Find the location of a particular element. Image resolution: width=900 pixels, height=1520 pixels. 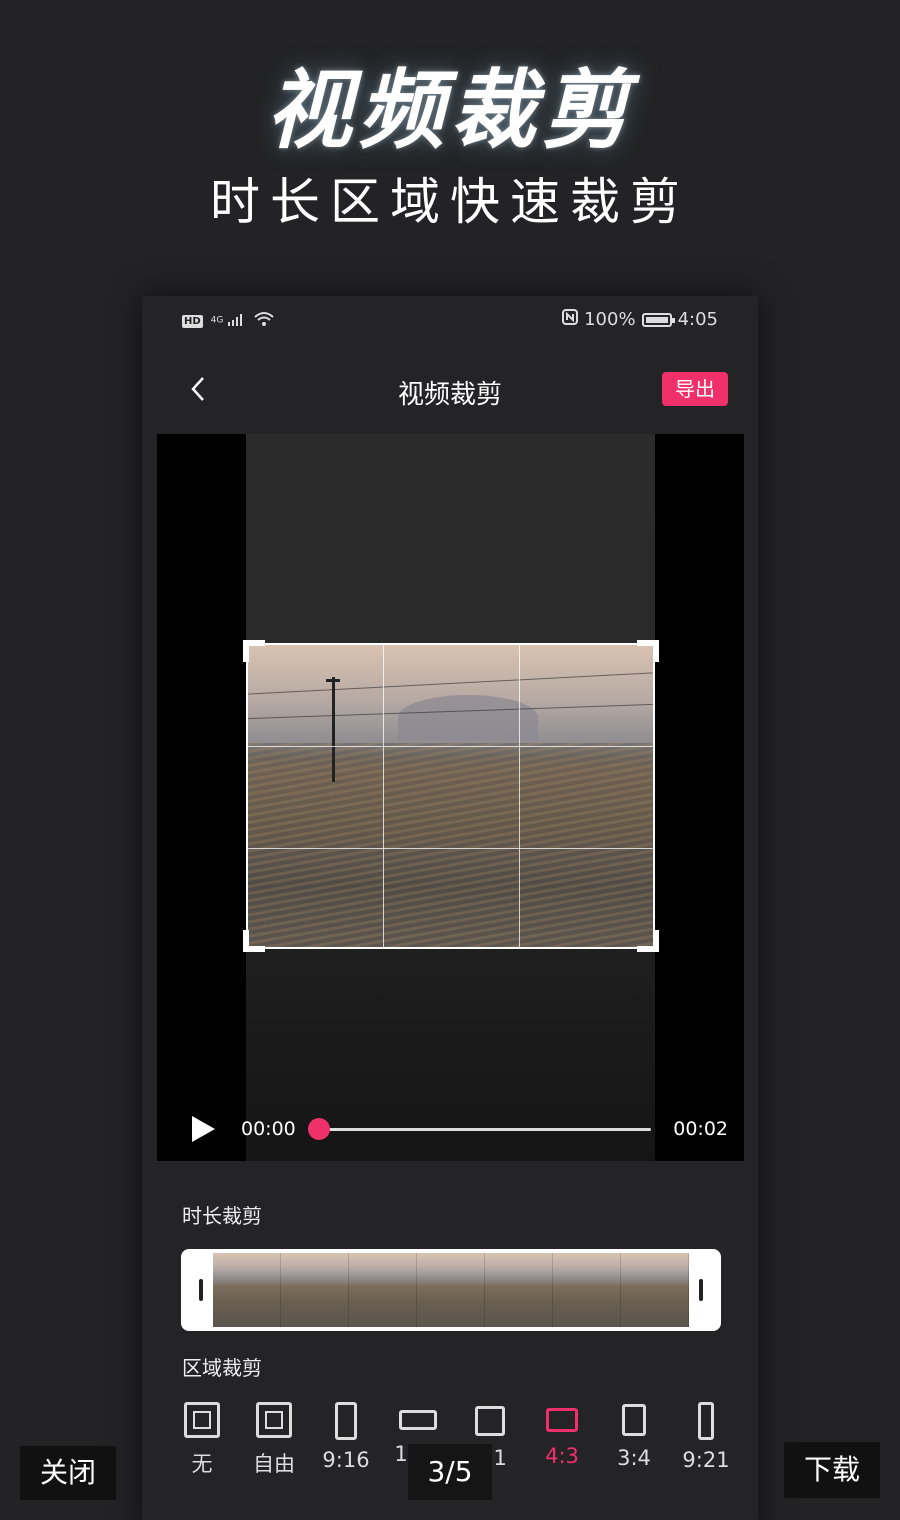

region-crop-label: 区域裁剪 is located at coordinates (222, 1368).